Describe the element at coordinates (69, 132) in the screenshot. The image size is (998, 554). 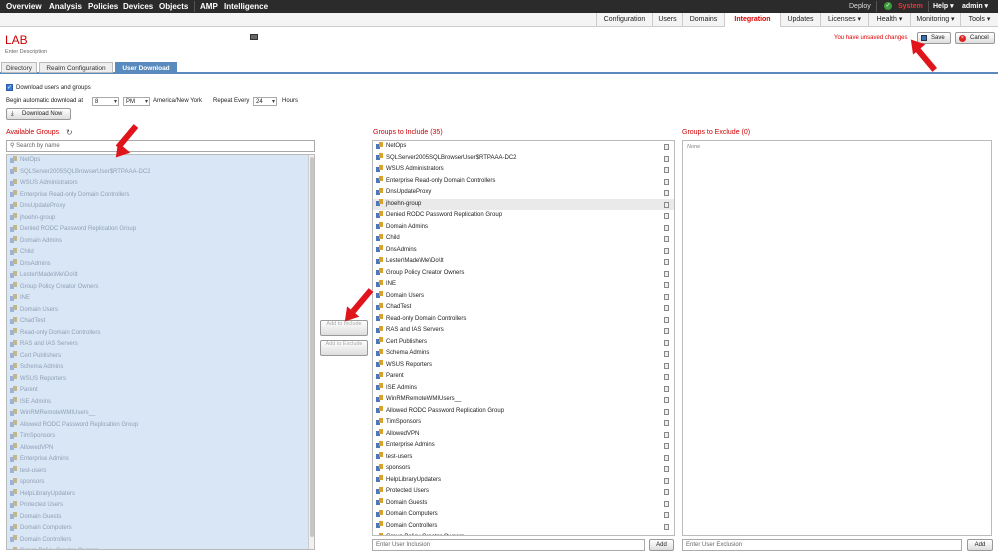
I see `refresh-icon: ↻` at that location.